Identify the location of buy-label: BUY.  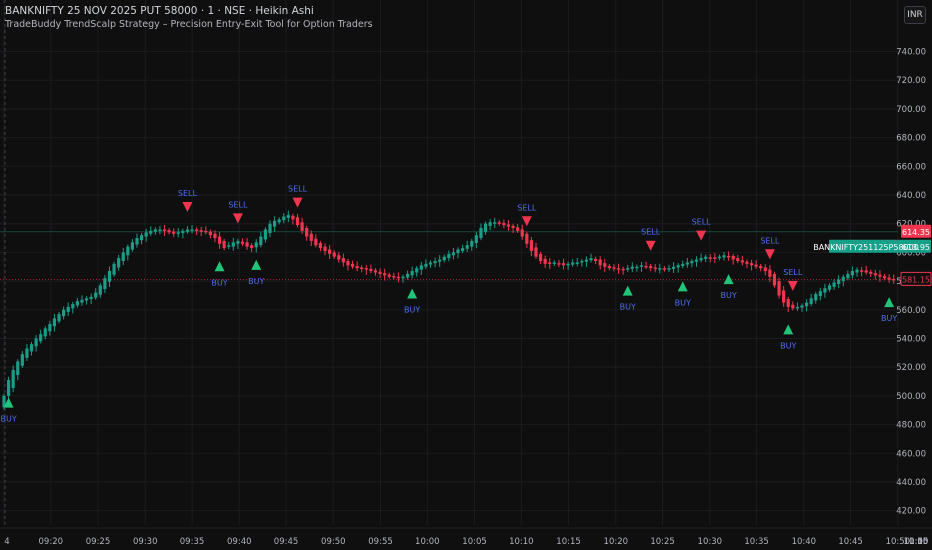
(628, 307).